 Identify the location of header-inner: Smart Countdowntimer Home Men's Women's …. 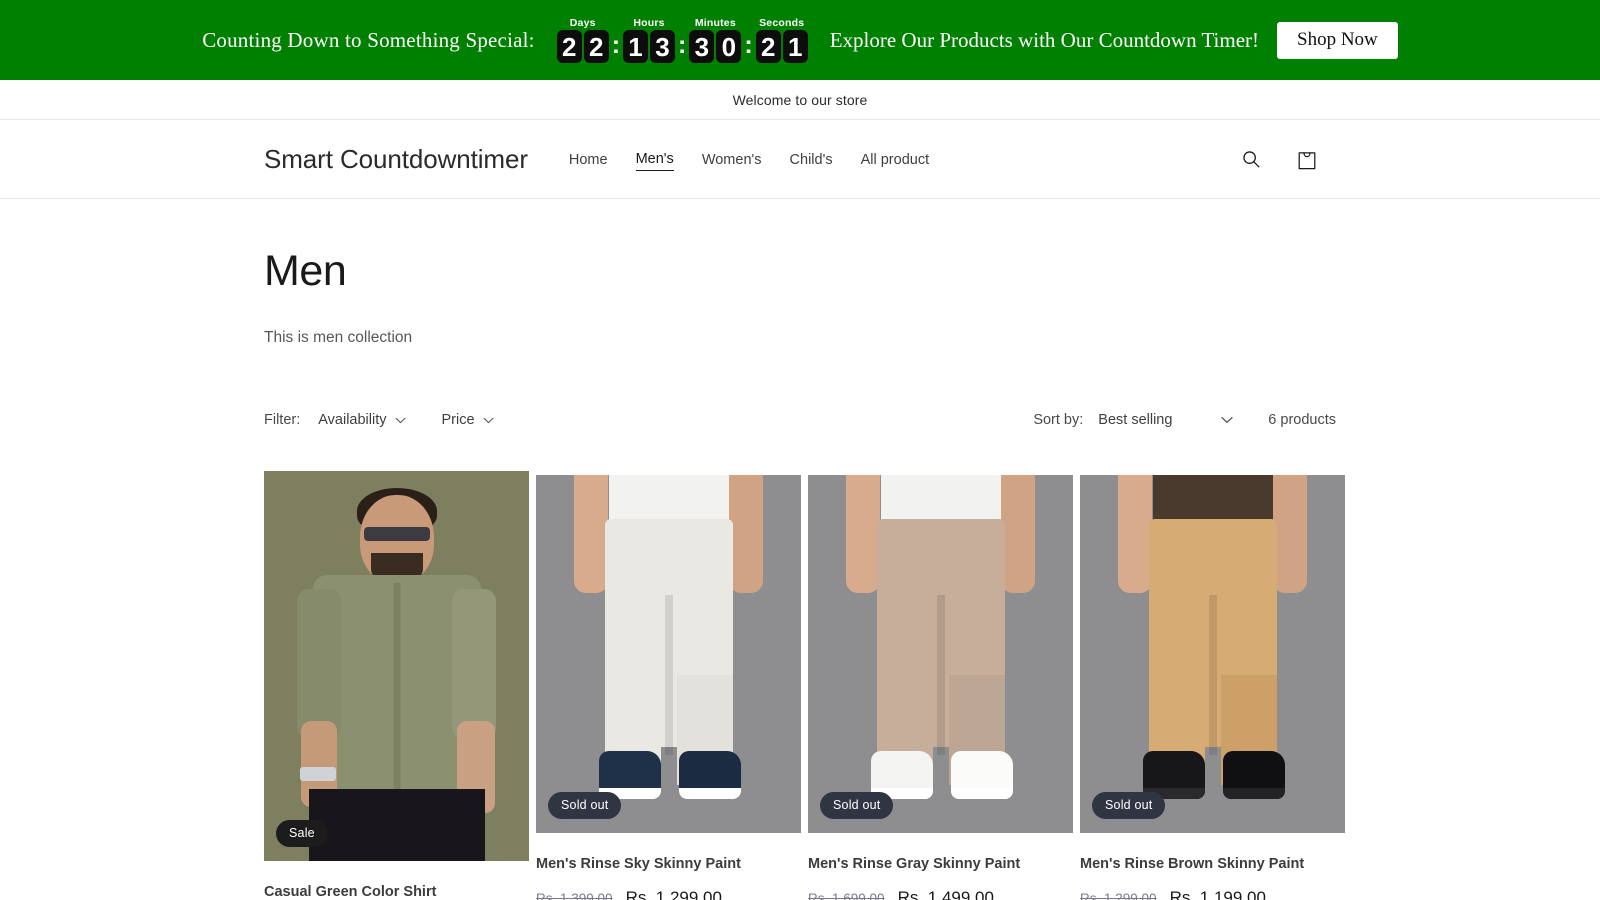
(773, 159).